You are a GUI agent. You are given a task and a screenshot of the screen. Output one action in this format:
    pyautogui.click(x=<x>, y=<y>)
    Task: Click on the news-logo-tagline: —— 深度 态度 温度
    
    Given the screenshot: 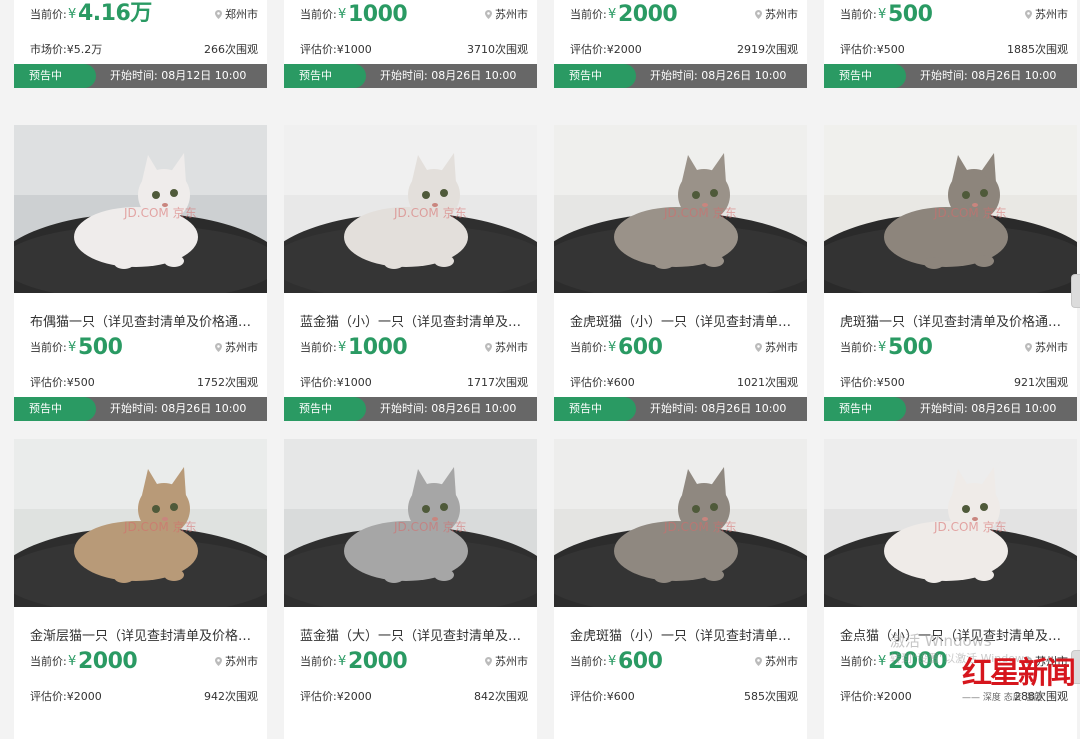 What is the action you would take?
    pyautogui.click(x=1002, y=698)
    